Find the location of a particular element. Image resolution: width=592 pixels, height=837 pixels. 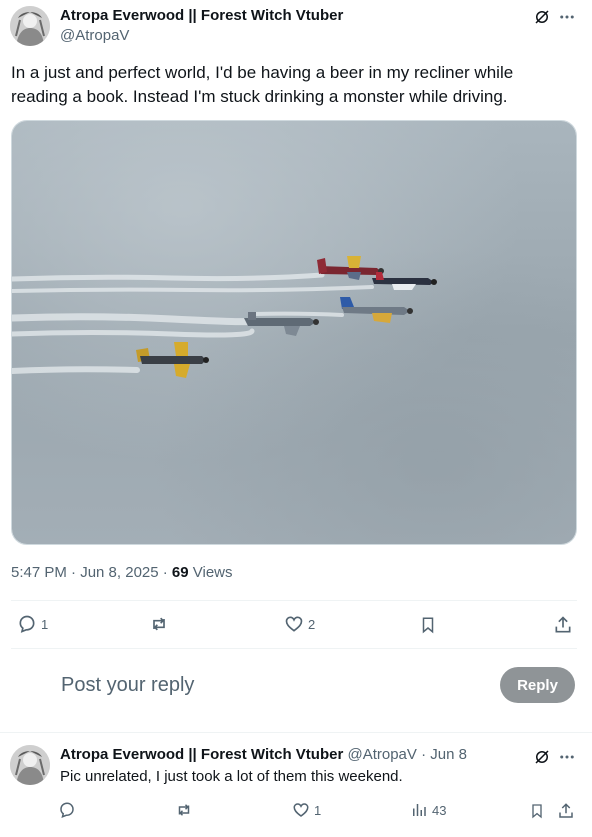

reply-action: 1 is located at coordinates (32, 624).